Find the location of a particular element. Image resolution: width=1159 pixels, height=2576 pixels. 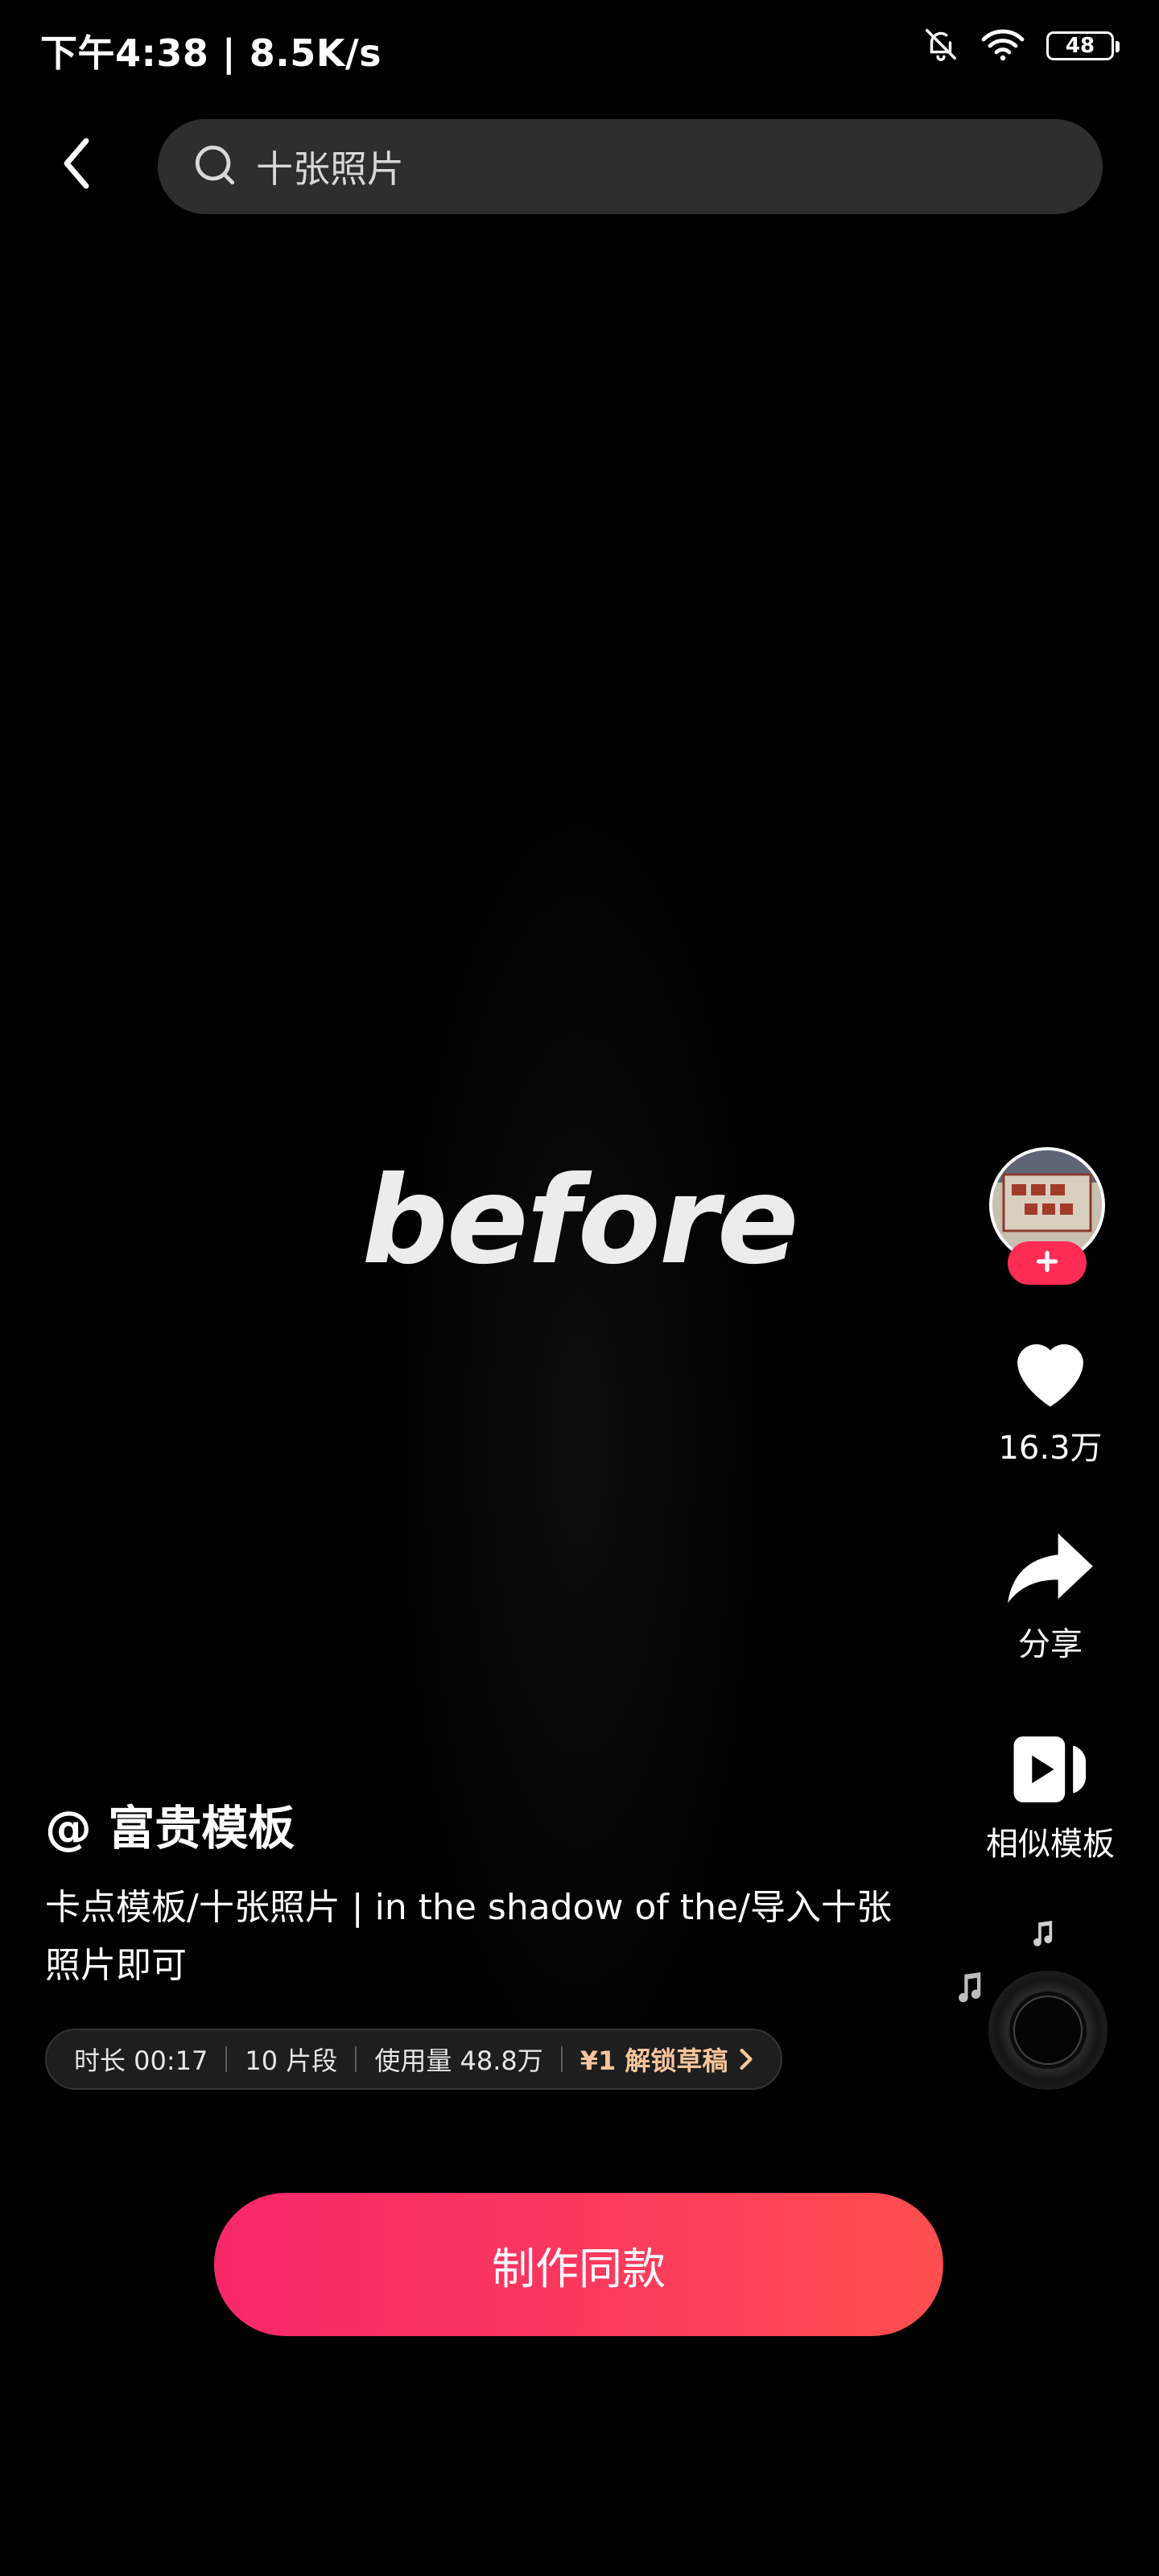

search-bar: 十张照片 is located at coordinates (630, 166).